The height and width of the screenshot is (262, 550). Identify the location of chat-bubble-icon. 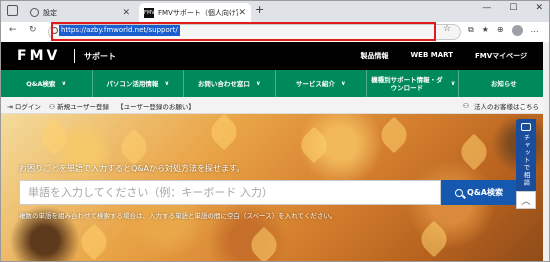
(526, 127).